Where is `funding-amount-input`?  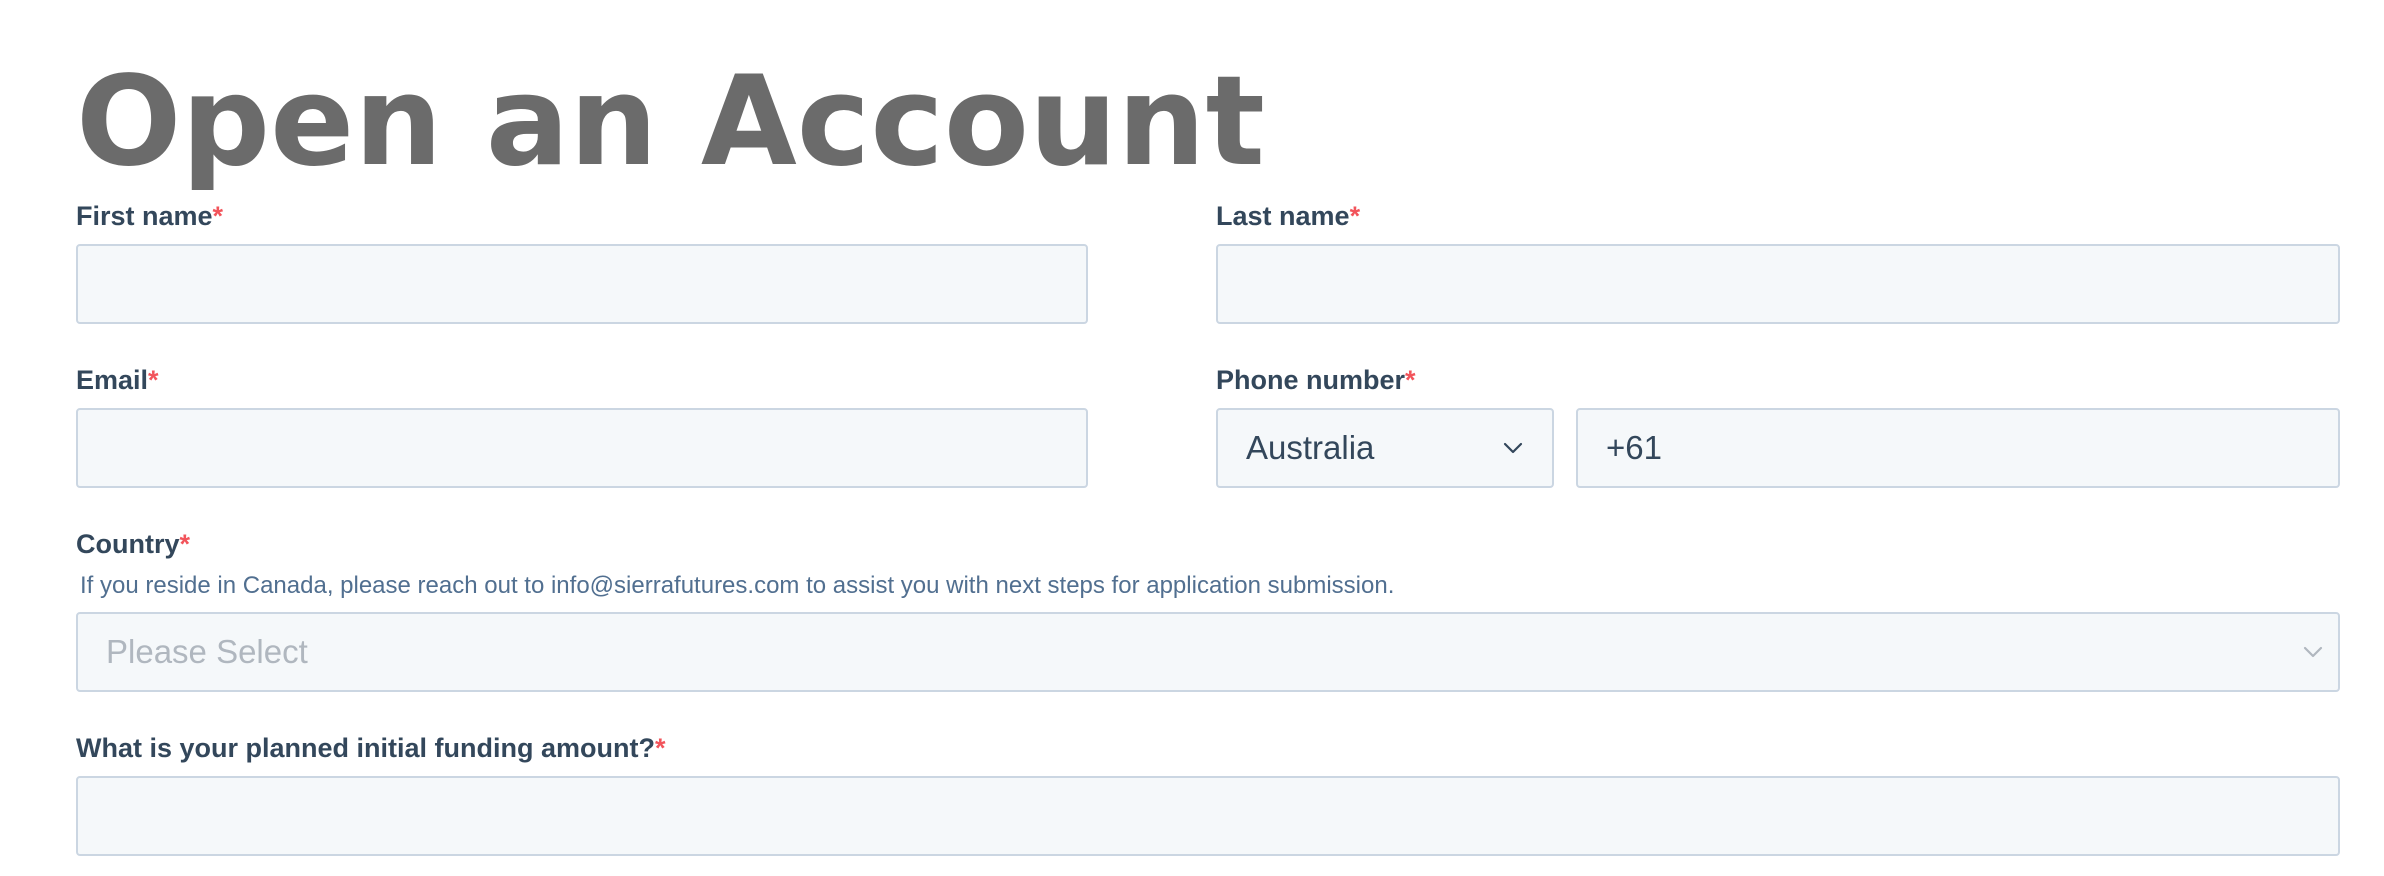 funding-amount-input is located at coordinates (1208, 816).